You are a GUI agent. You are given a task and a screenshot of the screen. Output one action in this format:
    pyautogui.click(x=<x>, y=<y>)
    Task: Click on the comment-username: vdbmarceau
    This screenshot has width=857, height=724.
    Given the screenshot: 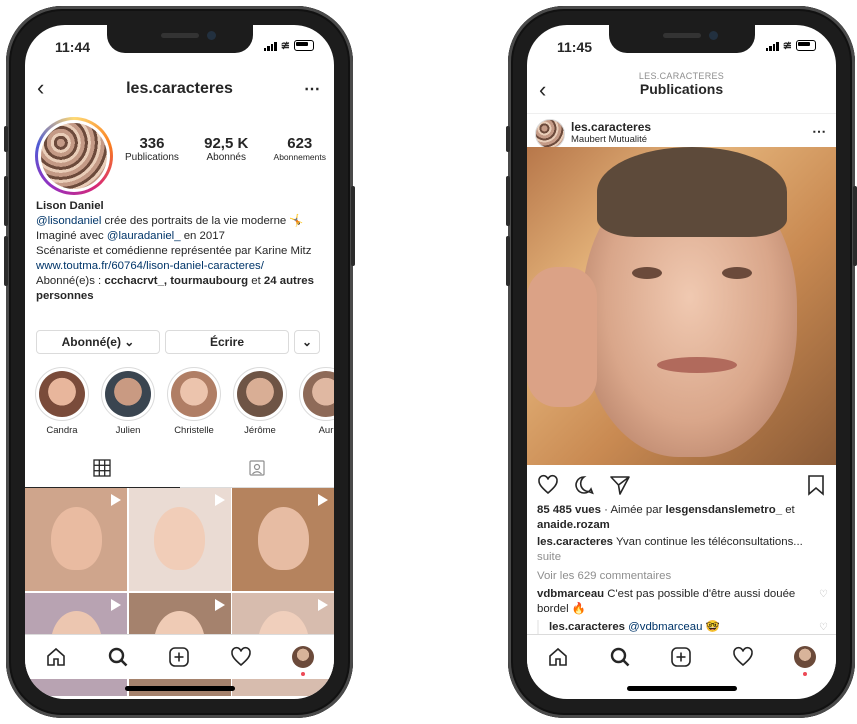 What is the action you would take?
    pyautogui.click(x=570, y=594)
    